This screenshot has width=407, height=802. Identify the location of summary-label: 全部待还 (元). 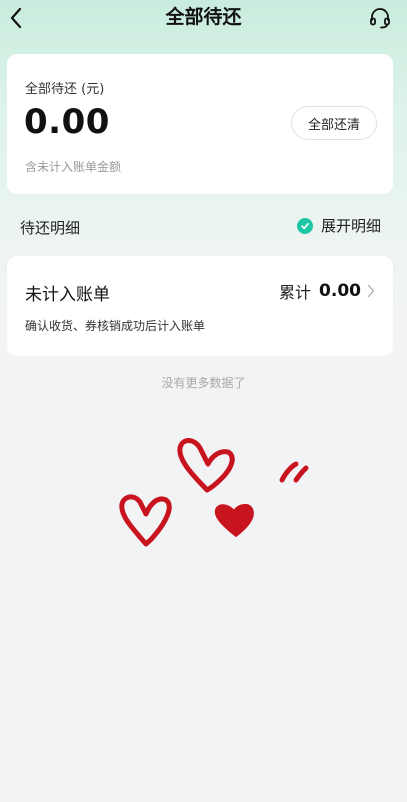
(65, 89).